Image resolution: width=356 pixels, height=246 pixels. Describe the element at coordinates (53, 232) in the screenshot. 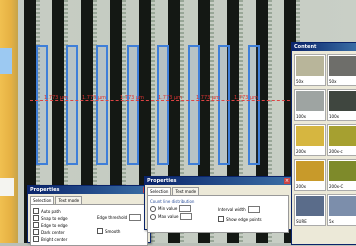

I see `option-label: Dark center` at that location.